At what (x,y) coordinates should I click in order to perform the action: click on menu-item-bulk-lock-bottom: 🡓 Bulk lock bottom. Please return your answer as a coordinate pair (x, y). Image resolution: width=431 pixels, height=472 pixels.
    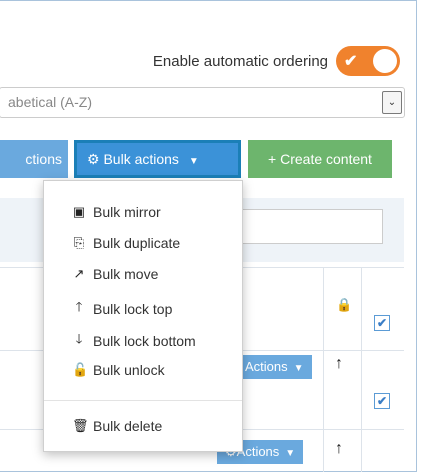
    Looking at the image, I should click on (134, 341).